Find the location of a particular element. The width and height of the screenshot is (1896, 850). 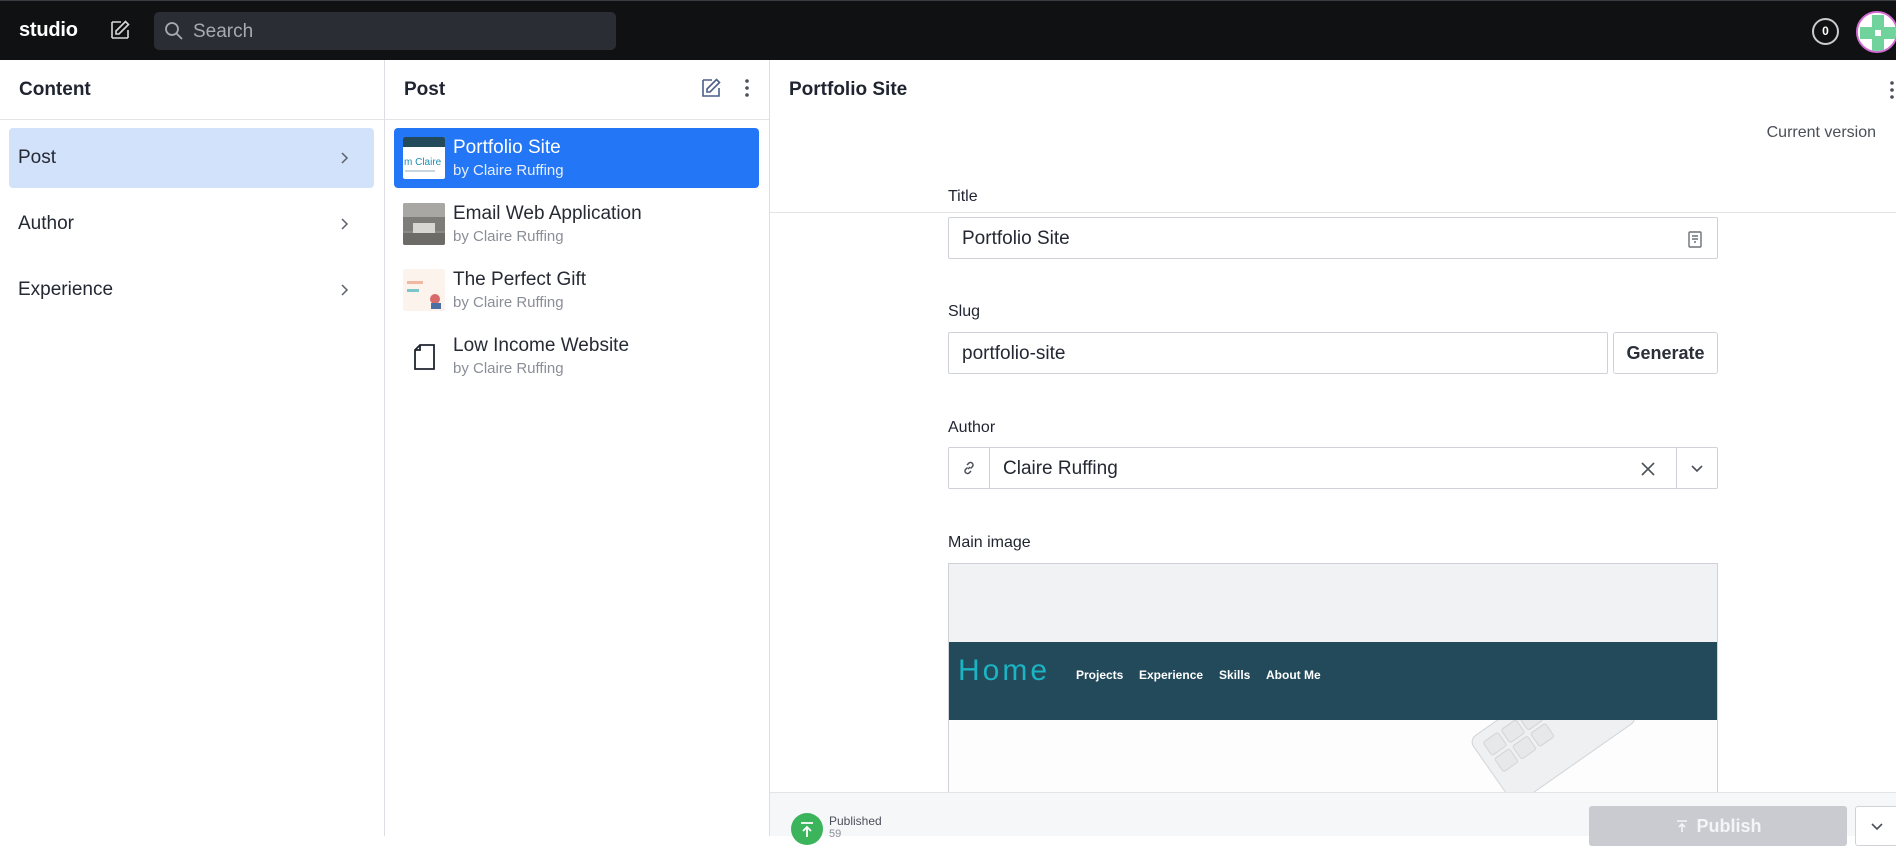

type-item-author: Author is located at coordinates (191, 224).